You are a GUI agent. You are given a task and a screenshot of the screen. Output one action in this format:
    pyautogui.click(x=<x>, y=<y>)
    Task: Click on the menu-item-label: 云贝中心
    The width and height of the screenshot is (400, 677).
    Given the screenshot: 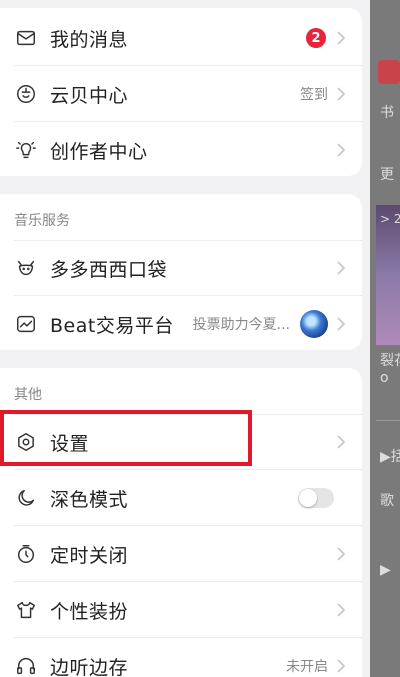 What is the action you would take?
    pyautogui.click(x=89, y=95)
    